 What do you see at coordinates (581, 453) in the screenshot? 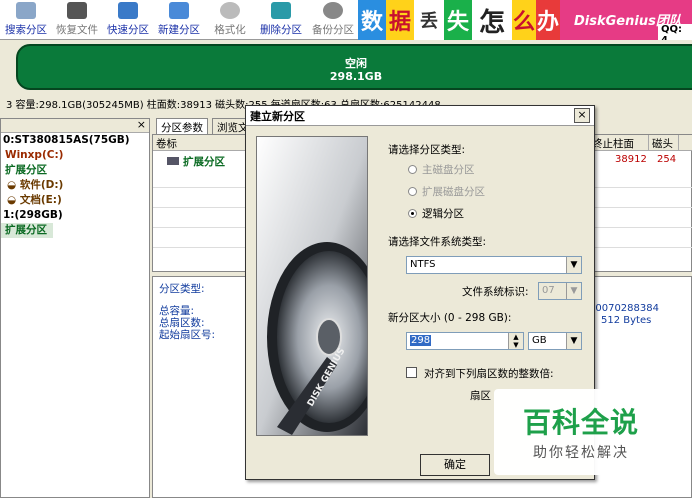
I see `watermark-subtitle: 助你轻松解决` at bounding box center [581, 453].